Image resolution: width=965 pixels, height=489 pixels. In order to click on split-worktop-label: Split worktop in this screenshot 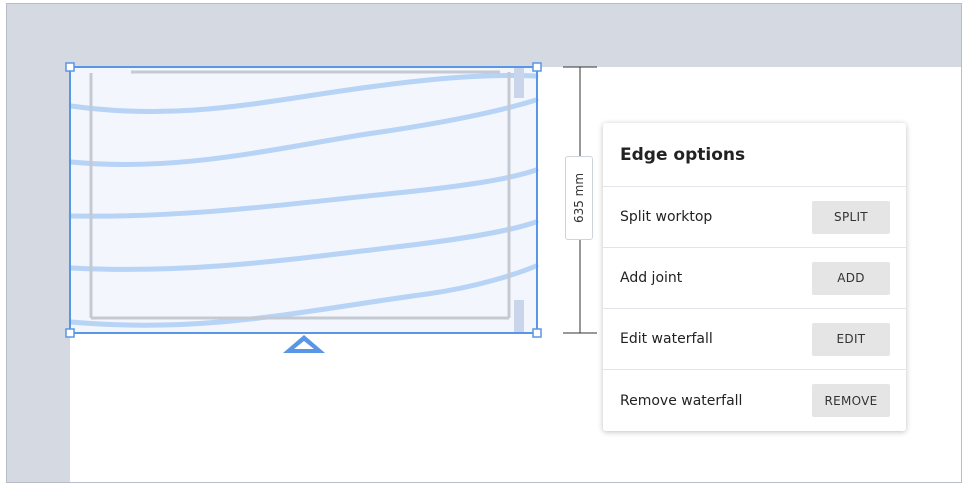, I will do `click(666, 217)`.